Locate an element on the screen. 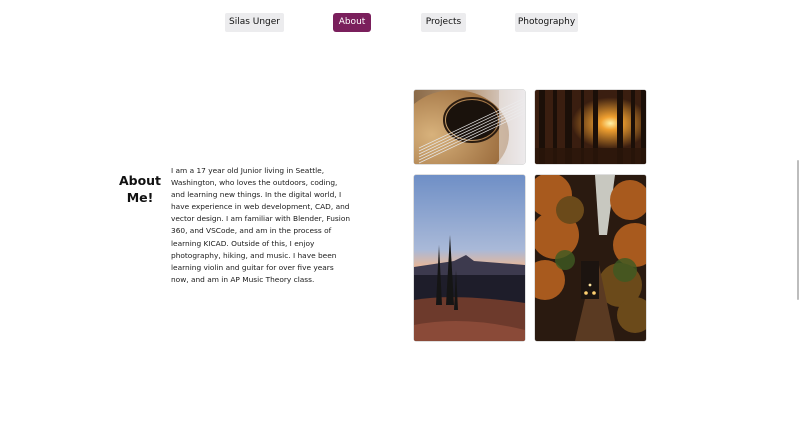  nav-photography-button: Photography is located at coordinates (546, 22).